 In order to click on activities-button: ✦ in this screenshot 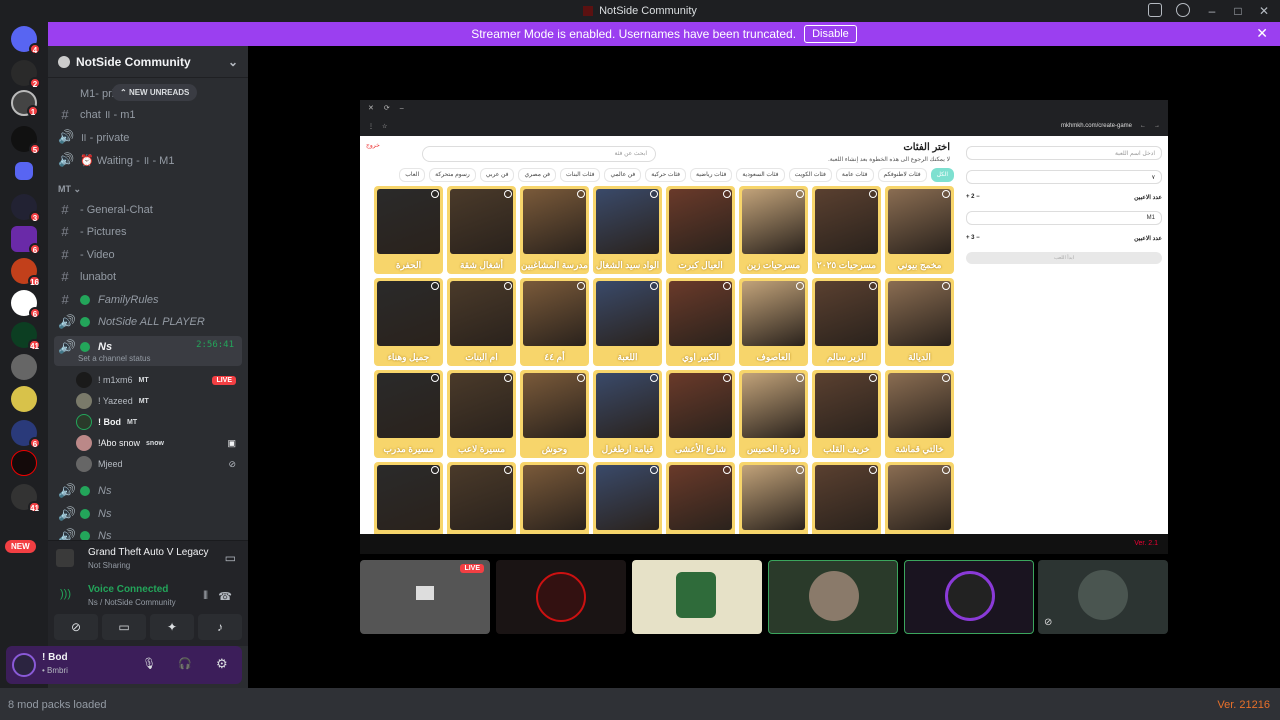, I will do `click(172, 627)`.